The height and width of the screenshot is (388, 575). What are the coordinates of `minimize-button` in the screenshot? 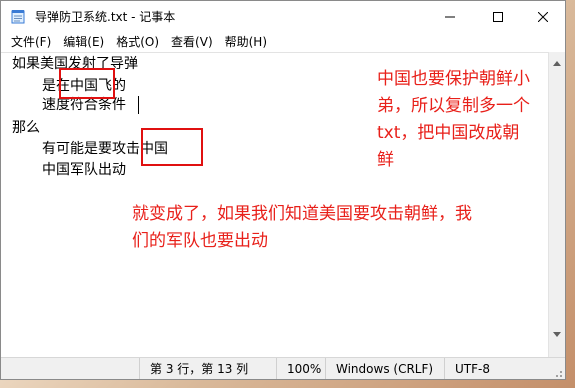 It's located at (450, 16).